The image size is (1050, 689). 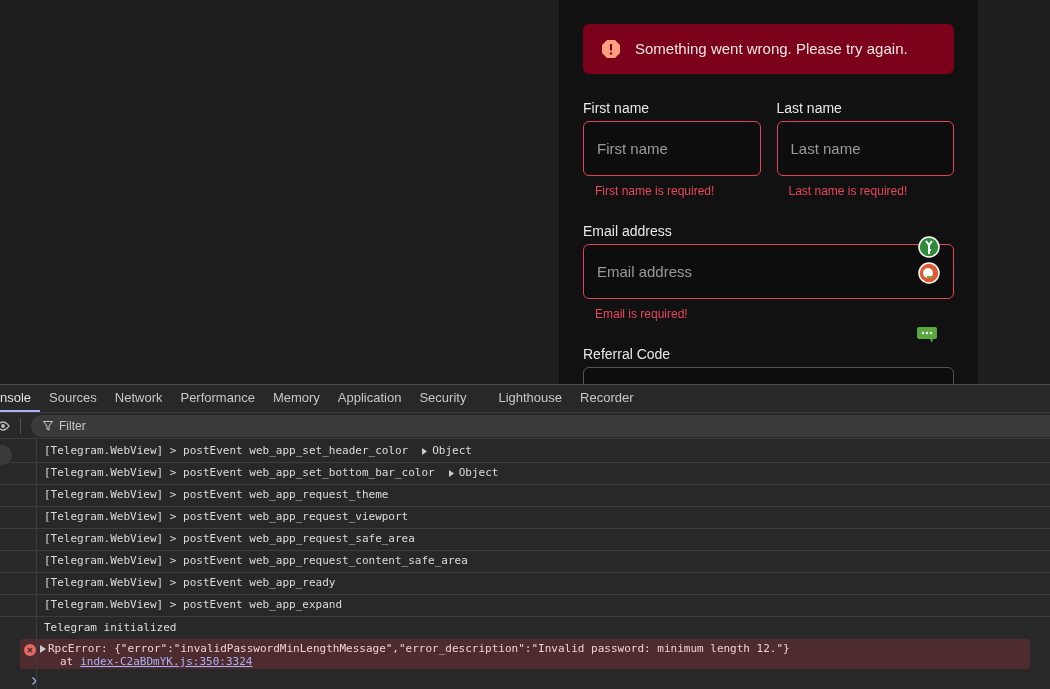 What do you see at coordinates (48, 425) in the screenshot?
I see `filter-icon` at bounding box center [48, 425].